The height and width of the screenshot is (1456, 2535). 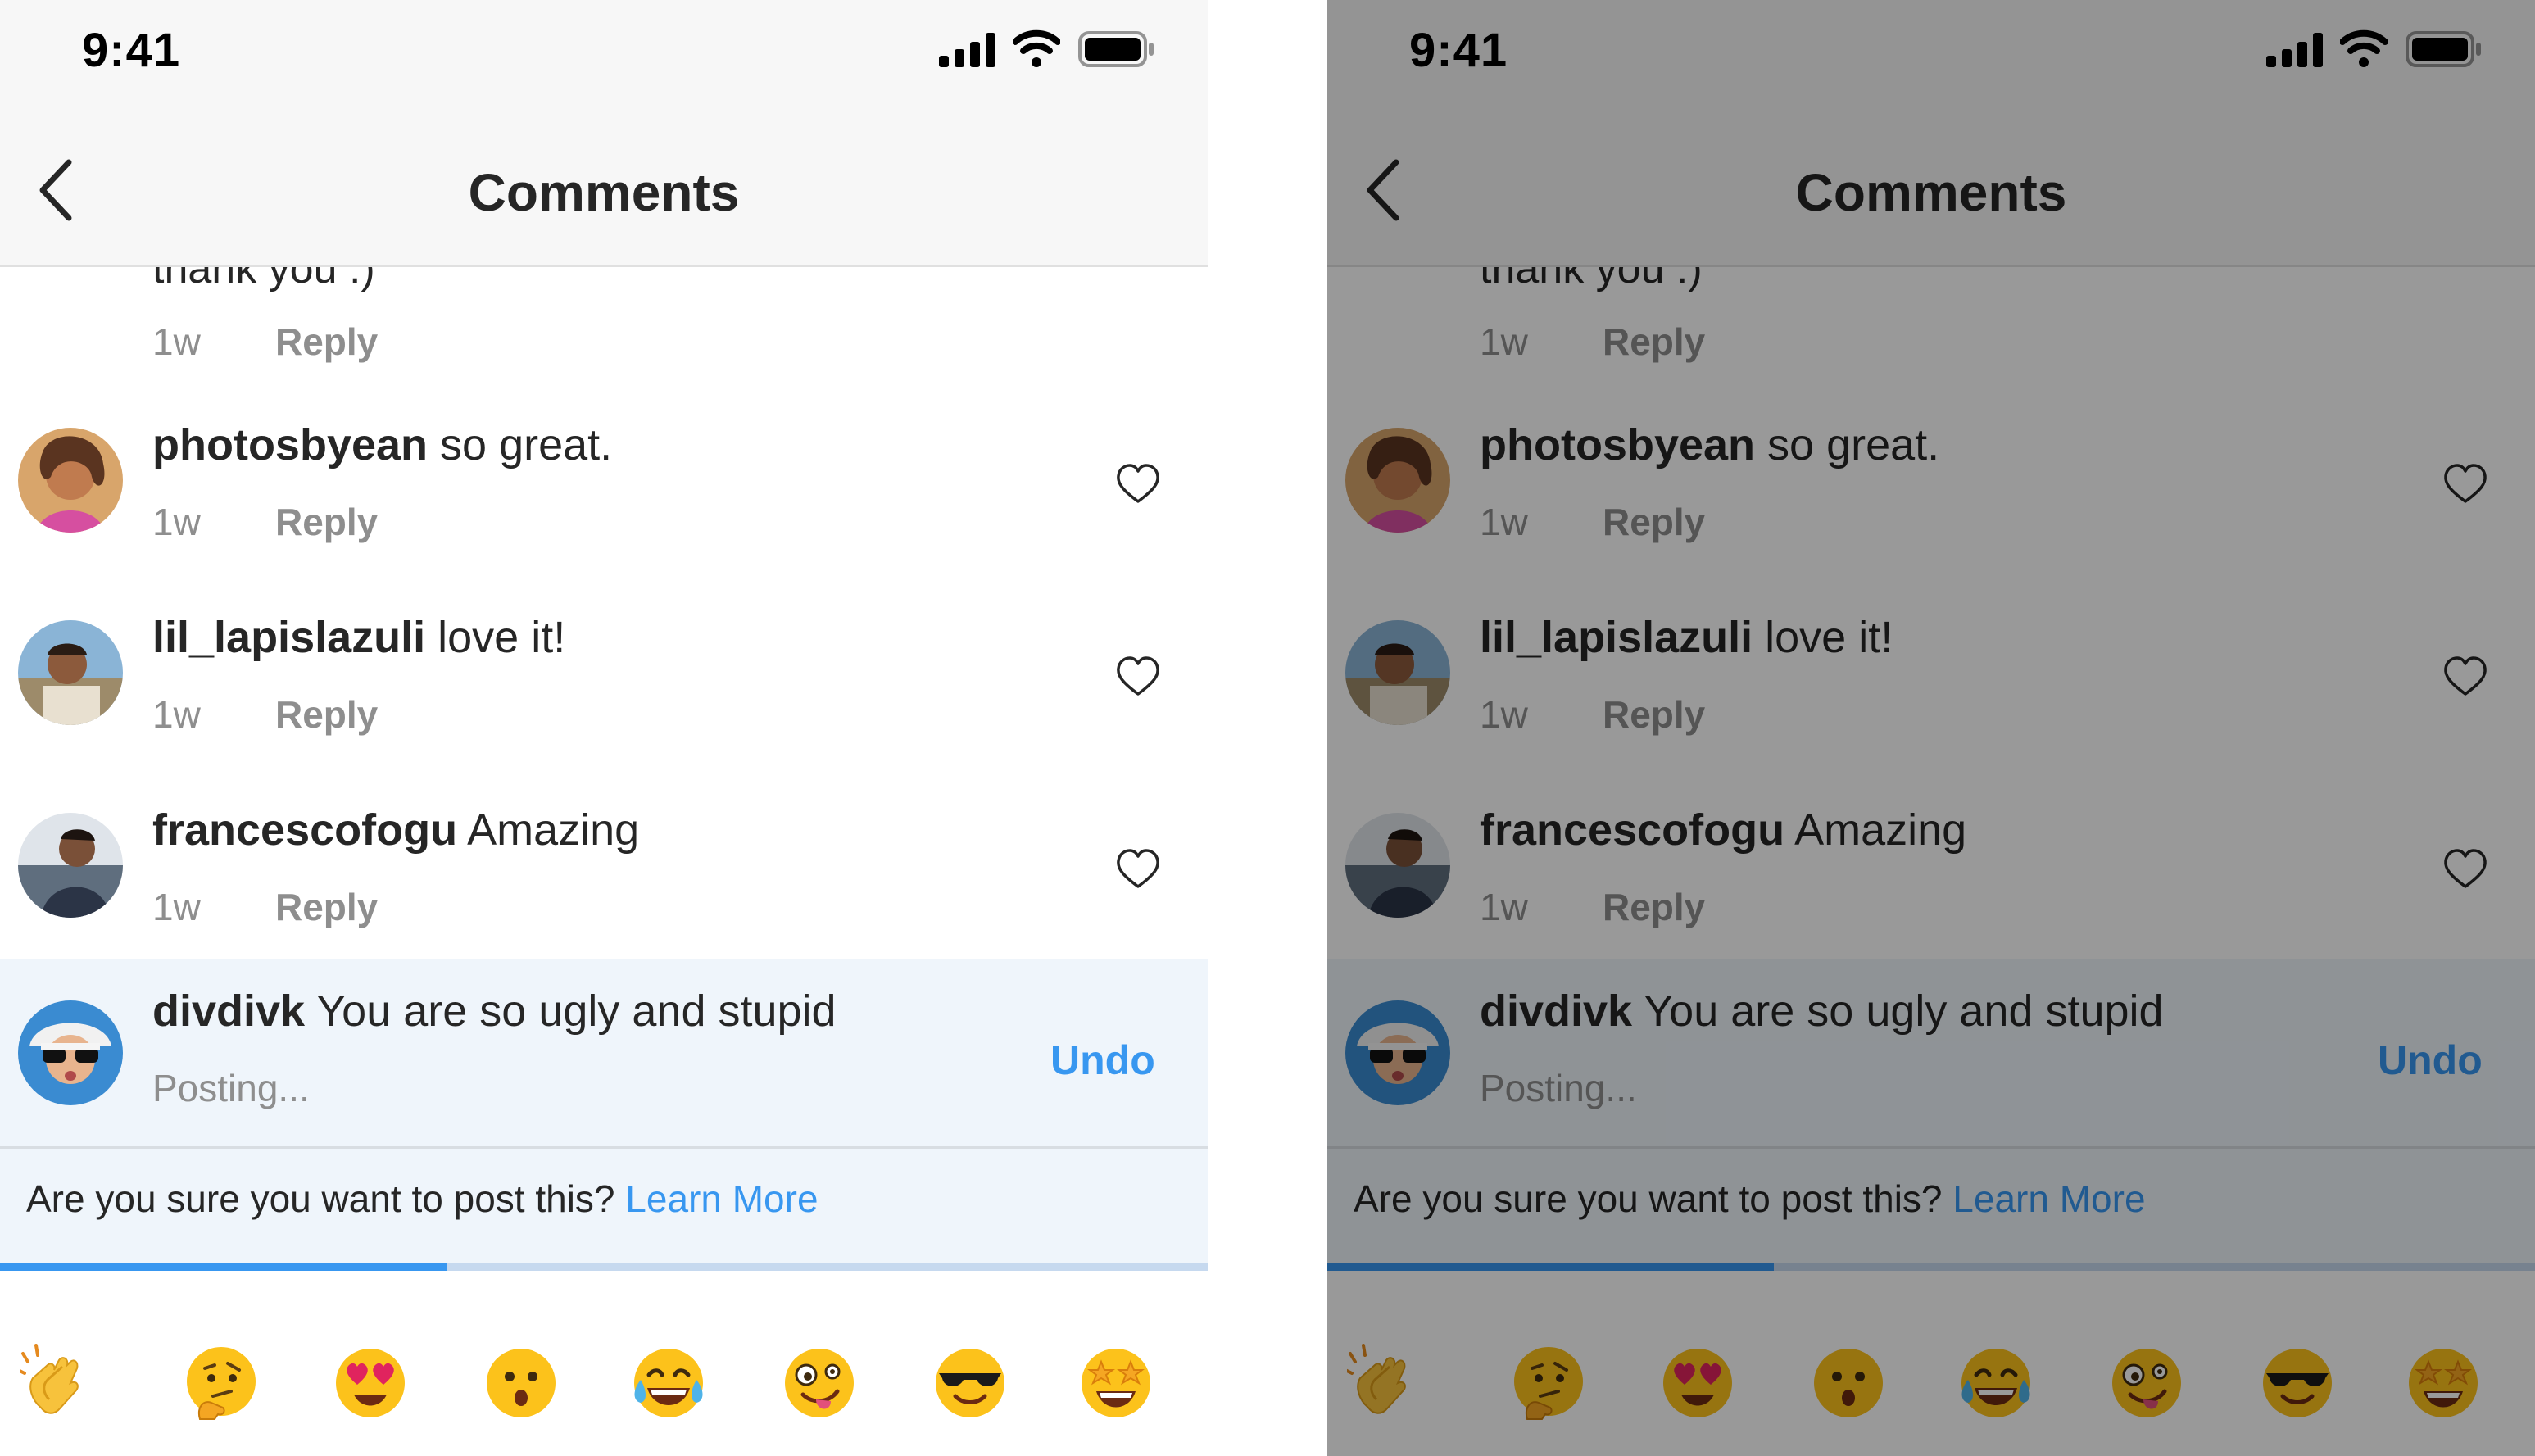 What do you see at coordinates (968, 50) in the screenshot?
I see `cellular-signal-icon` at bounding box center [968, 50].